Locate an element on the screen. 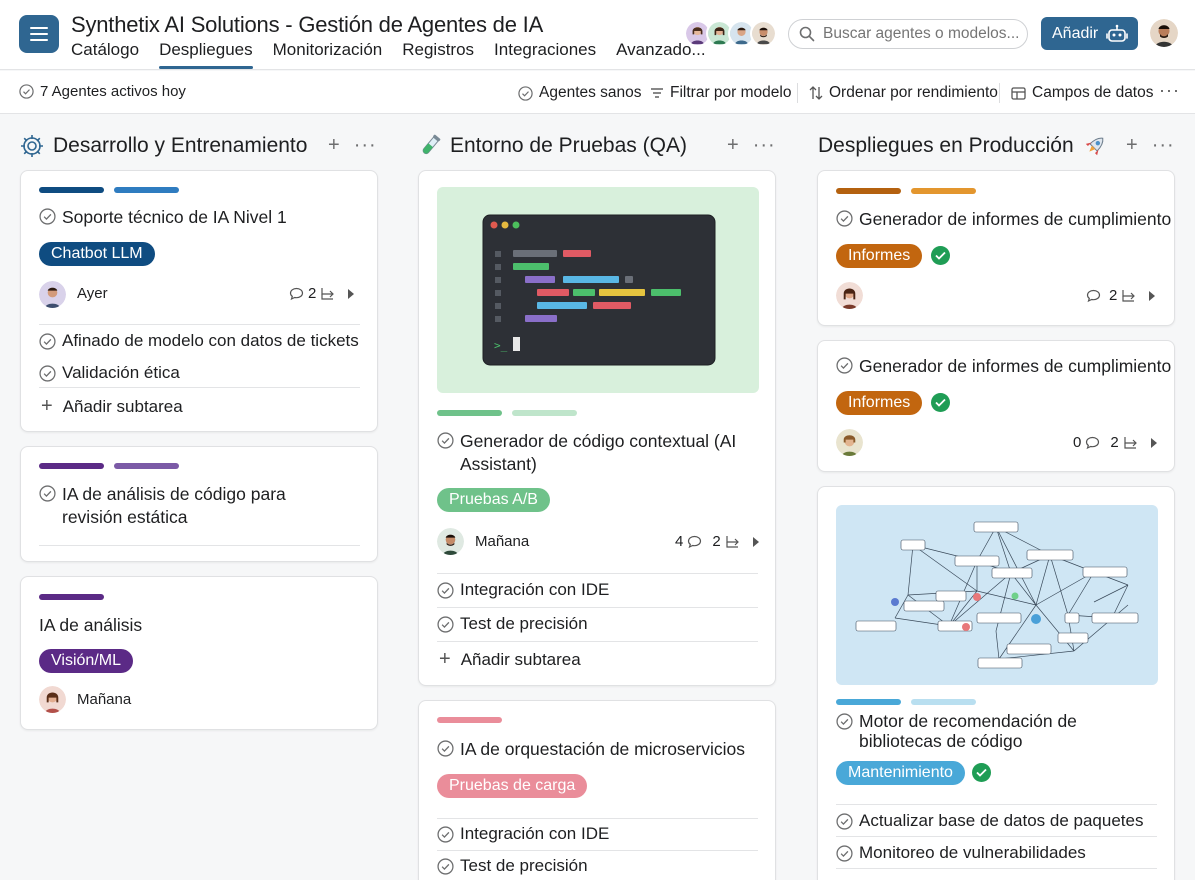 Image resolution: width=1195 pixels, height=880 pixels. tag-maintenance: Mantenimiento is located at coordinates (900, 773).